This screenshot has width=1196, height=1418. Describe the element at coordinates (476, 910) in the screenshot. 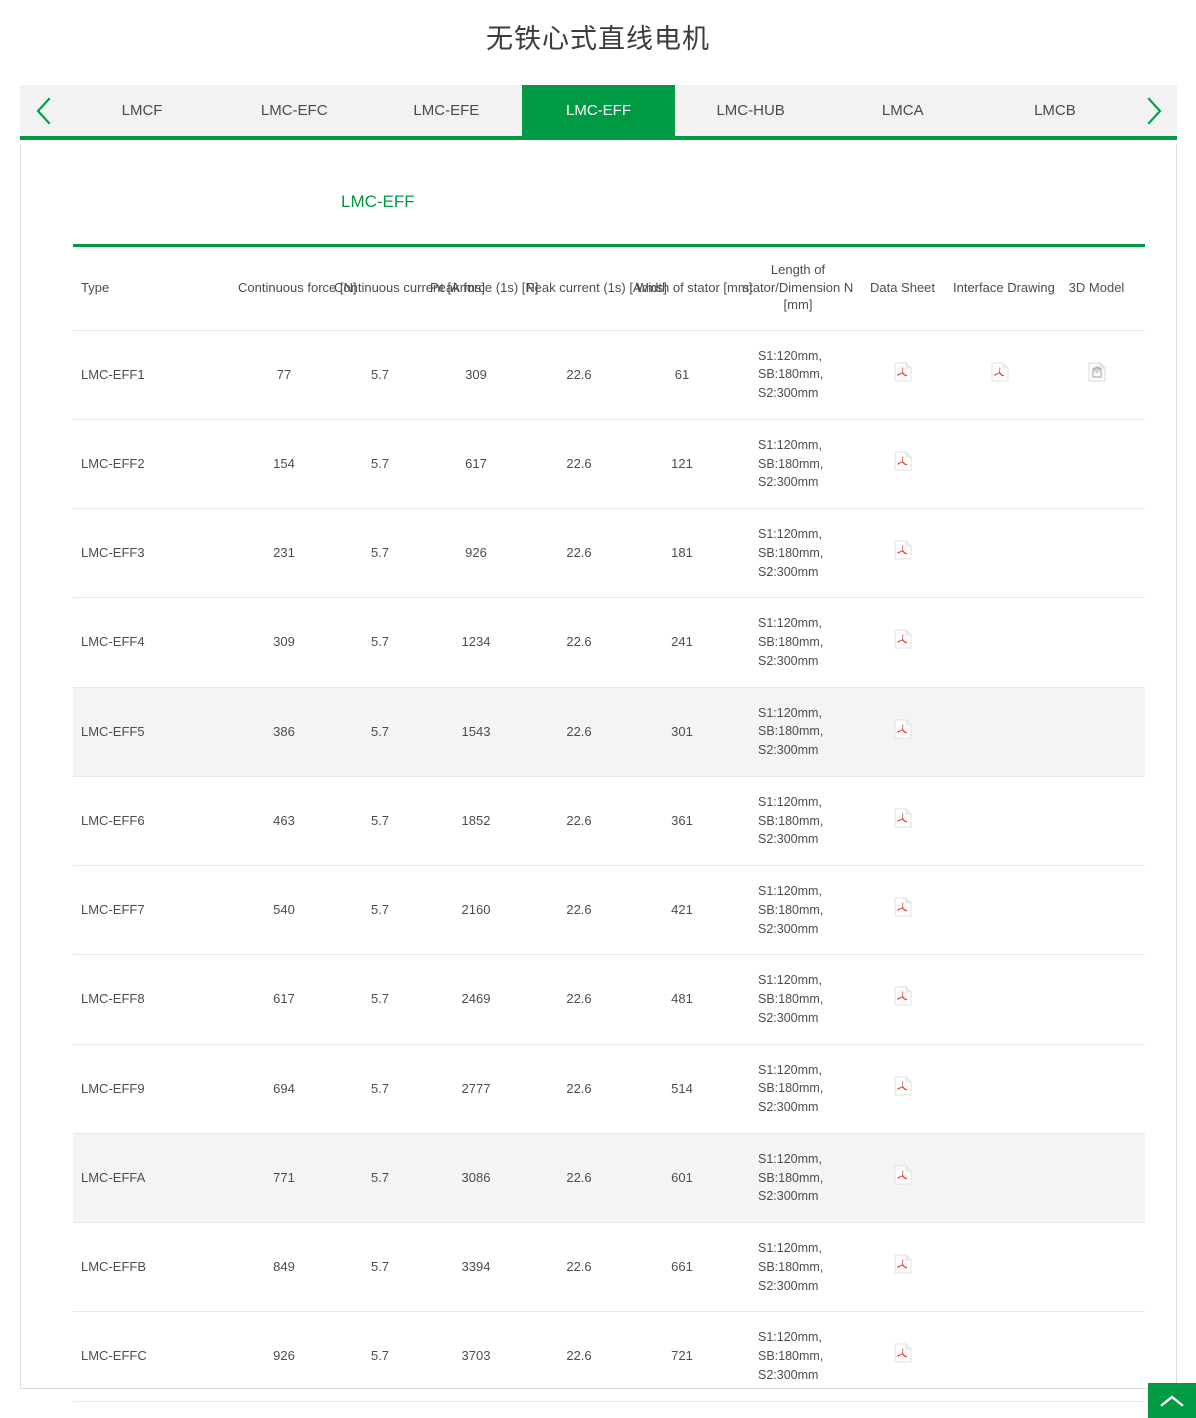

I see `cell-peak-force: 2160` at that location.